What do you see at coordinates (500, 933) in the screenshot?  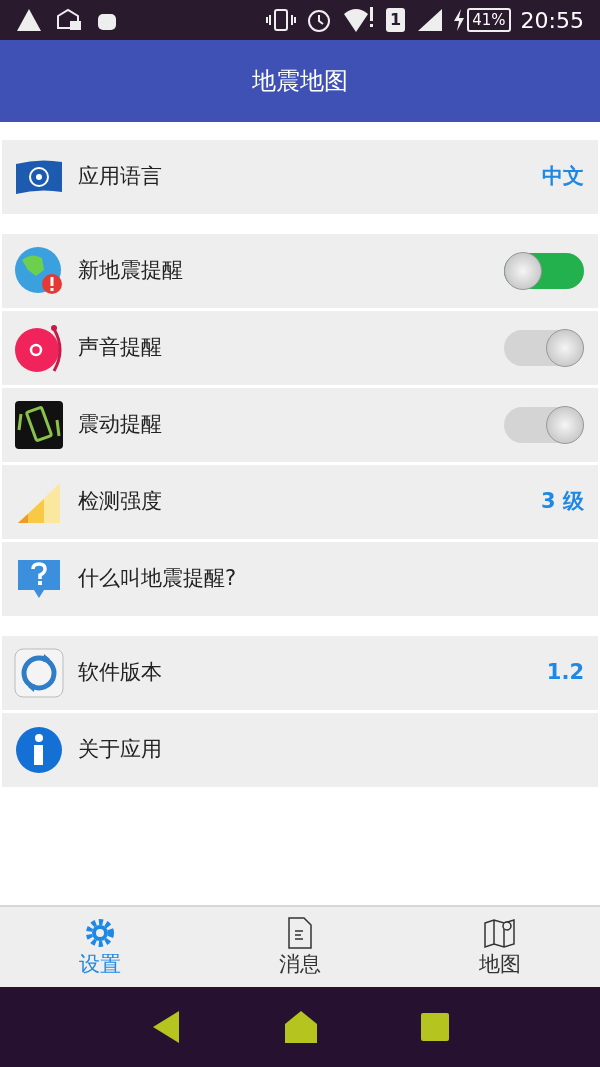 I see `map-pin-icon` at bounding box center [500, 933].